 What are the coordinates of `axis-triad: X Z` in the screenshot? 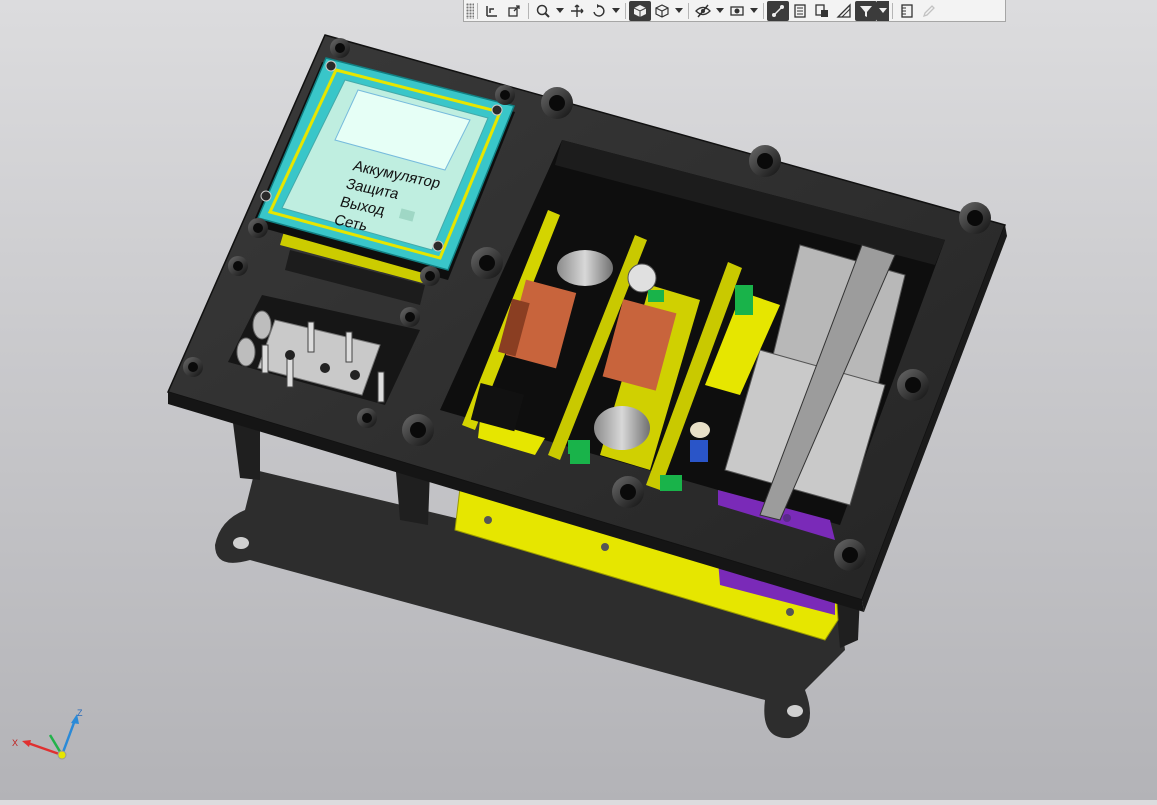 It's located at (47, 734).